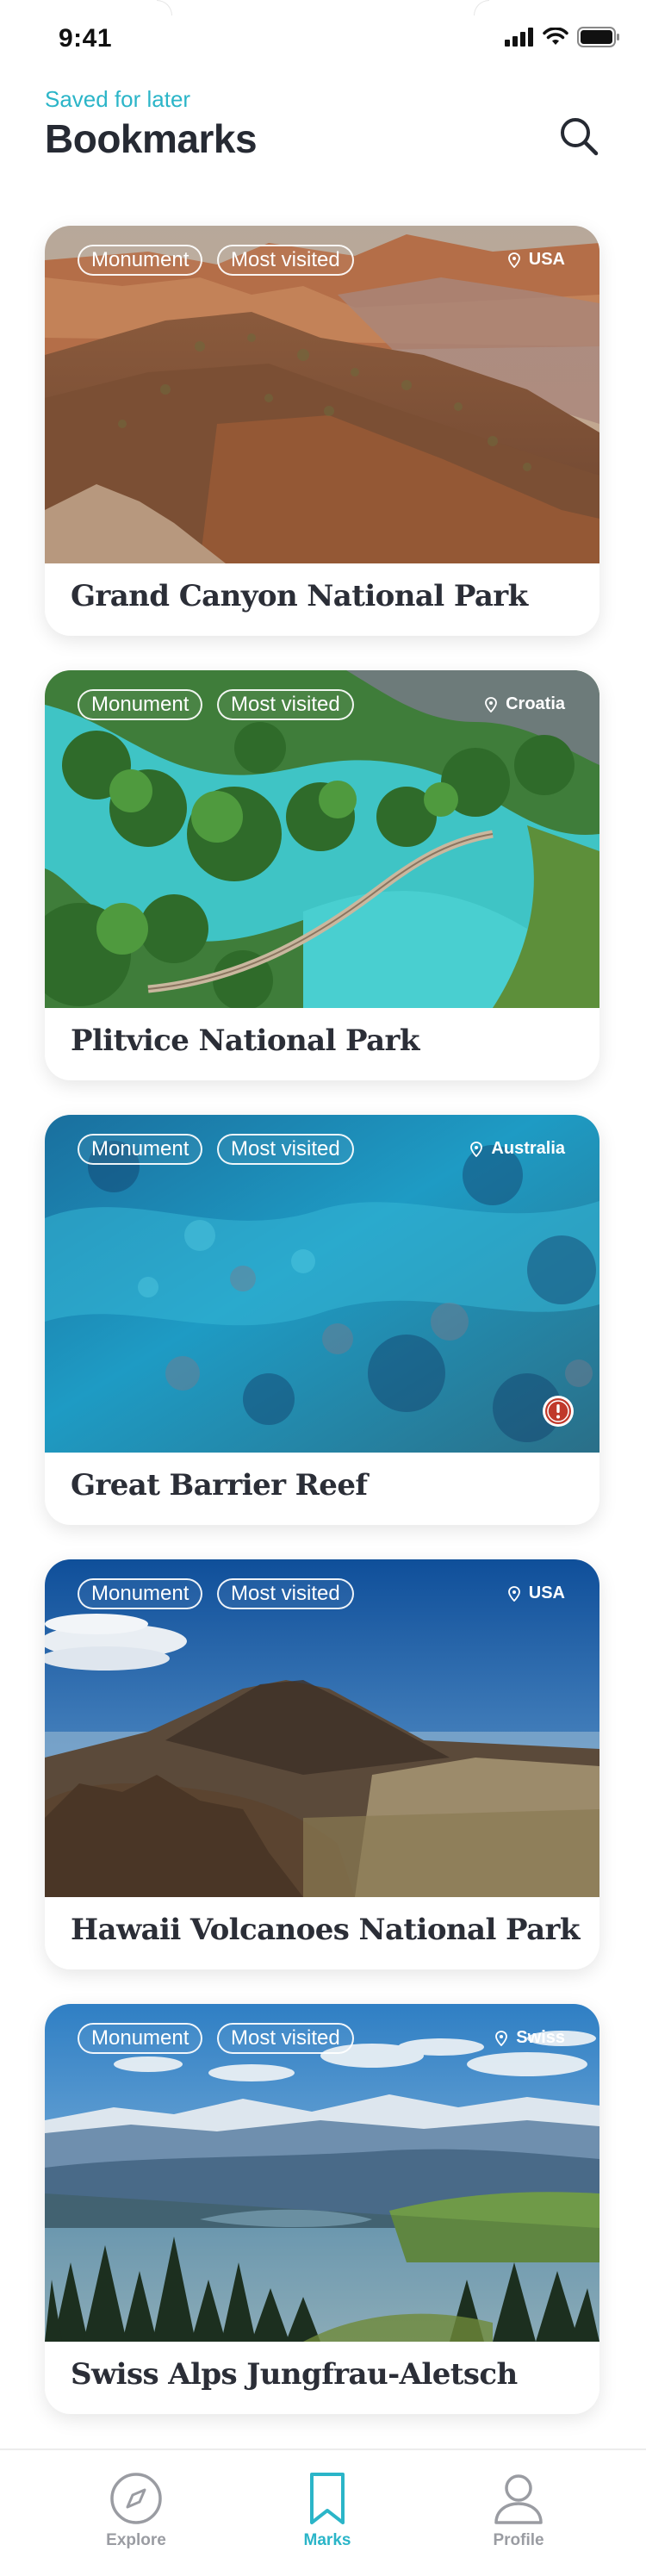 This screenshot has height=2576, width=646. I want to click on card-image-great-barrier-reef: Monument Most visited Australia, so click(322, 1284).